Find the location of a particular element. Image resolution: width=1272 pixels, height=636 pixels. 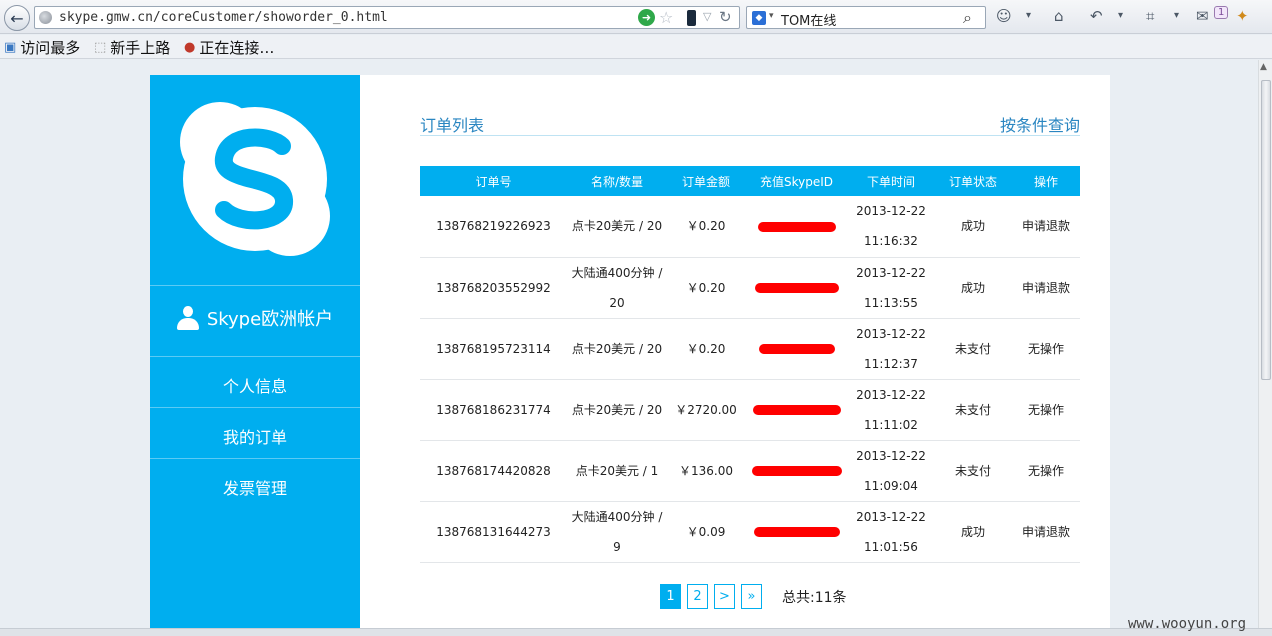

next-page-button: > is located at coordinates (724, 596).